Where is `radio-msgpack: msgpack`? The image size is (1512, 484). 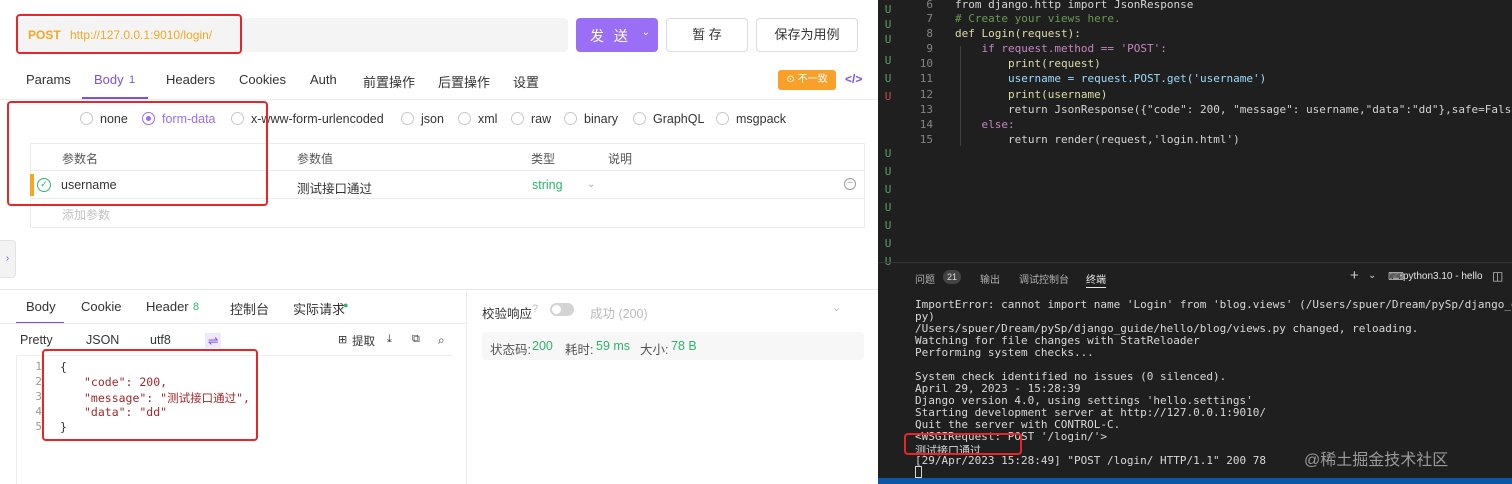
radio-msgpack: msgpack is located at coordinates (751, 119).